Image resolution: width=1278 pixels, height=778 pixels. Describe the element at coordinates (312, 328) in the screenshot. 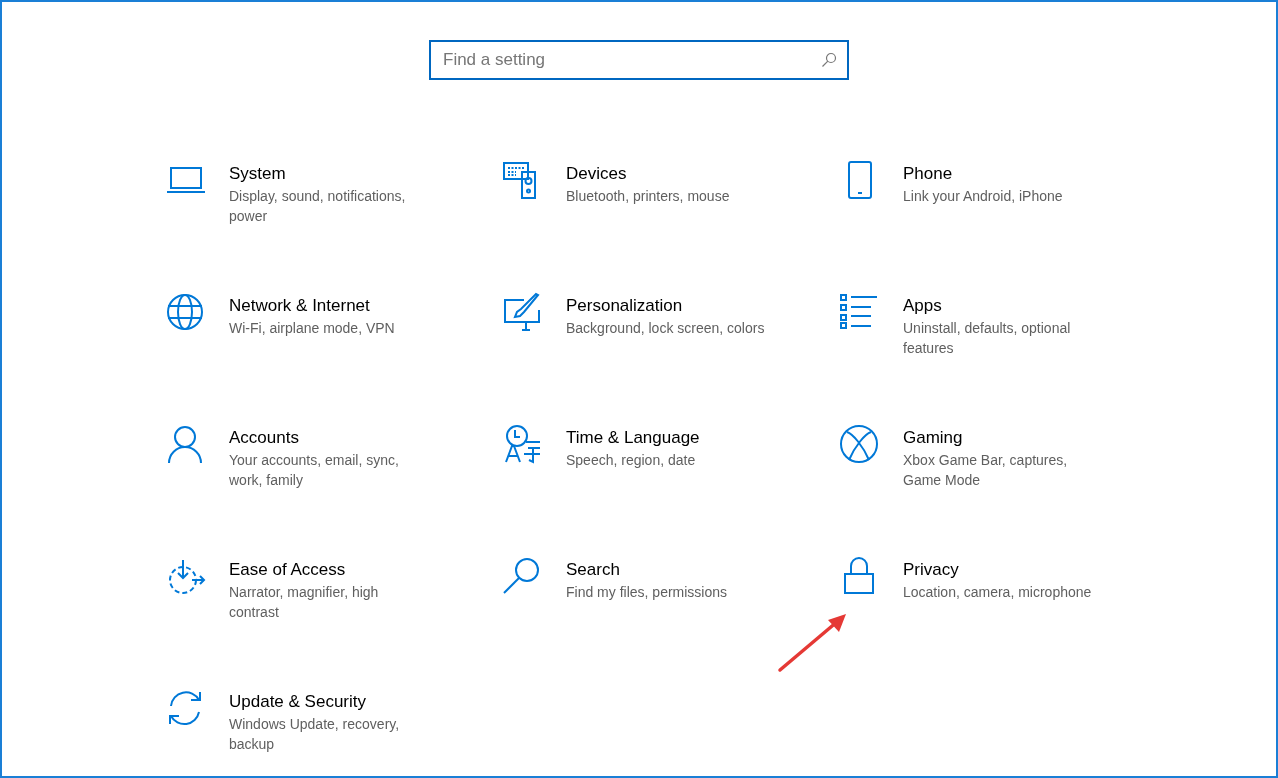

I see `category-description: Wi-Fi, airplane mode, VPN` at that location.